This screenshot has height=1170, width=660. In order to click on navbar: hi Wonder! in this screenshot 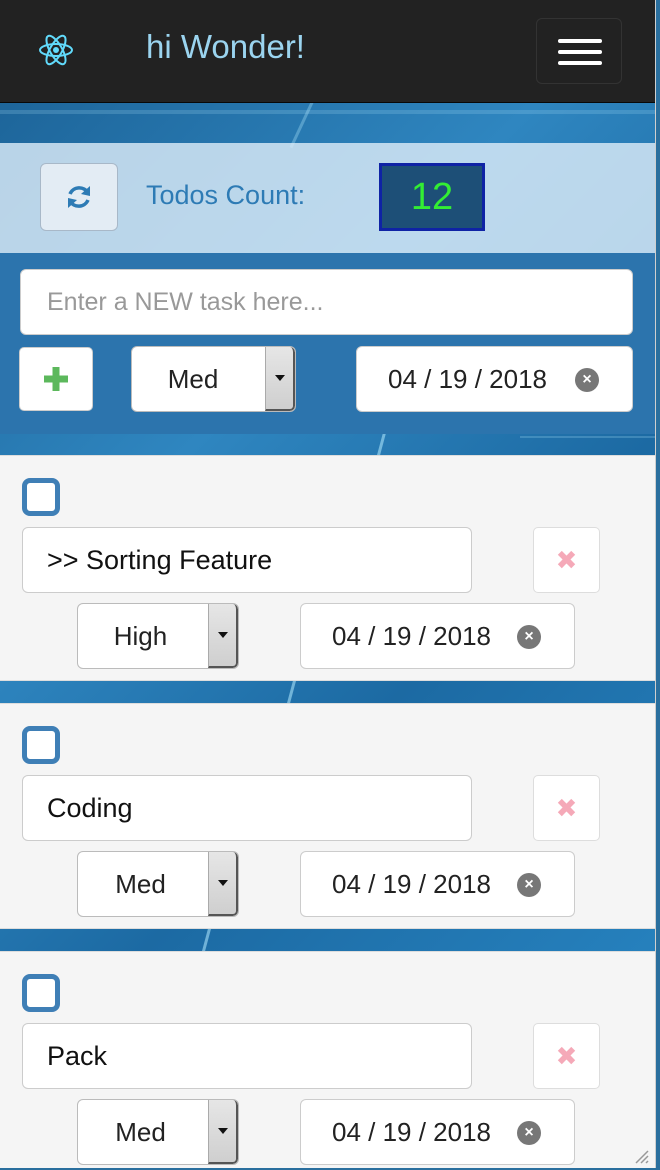, I will do `click(327, 51)`.